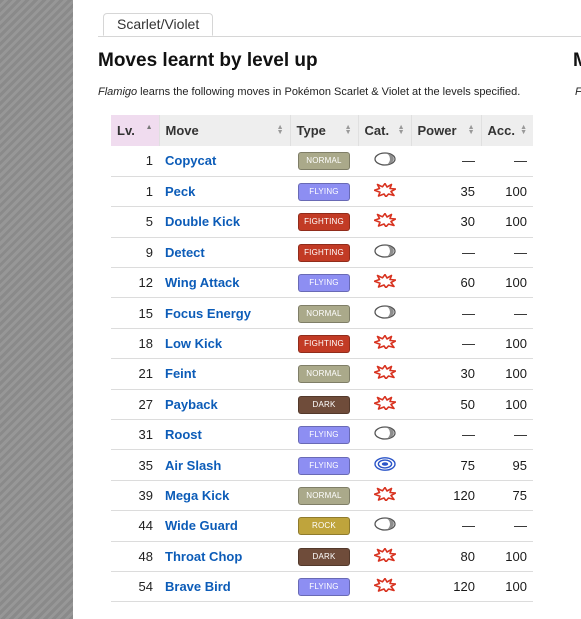  I want to click on move-link: Copycat, so click(190, 160).